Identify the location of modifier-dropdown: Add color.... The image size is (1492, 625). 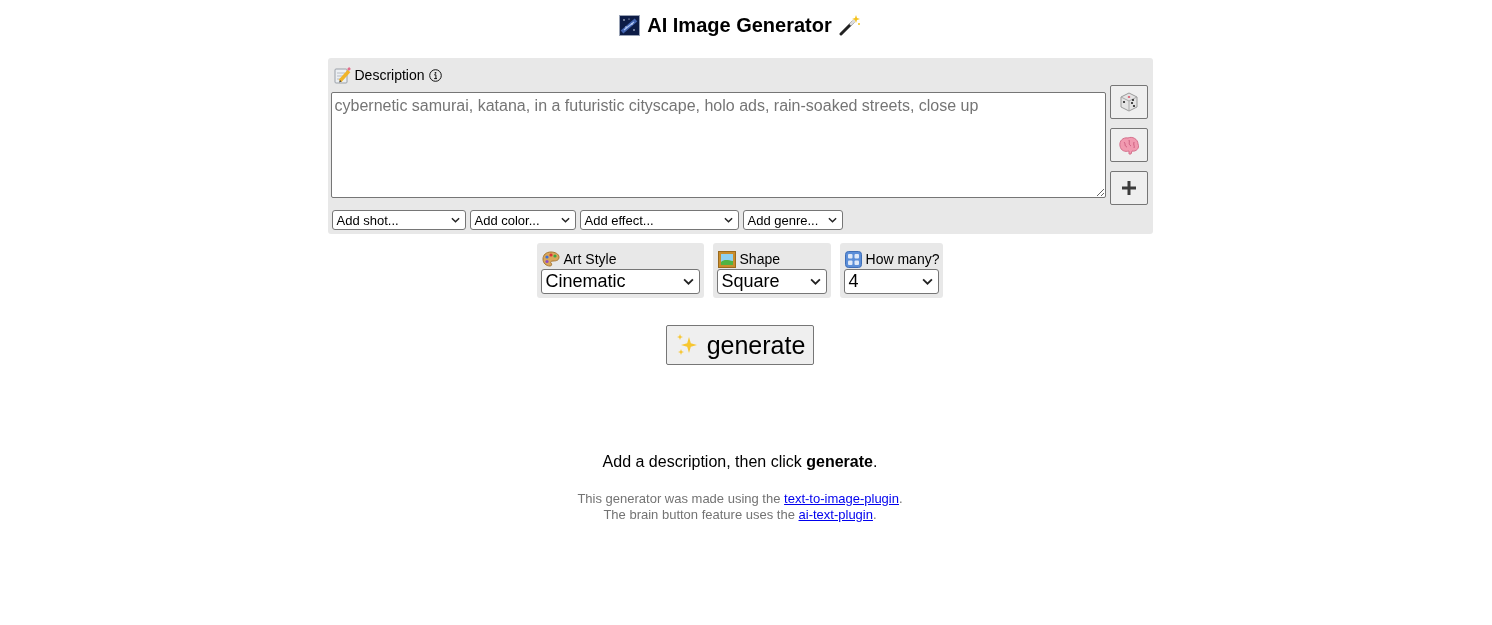
(522, 220).